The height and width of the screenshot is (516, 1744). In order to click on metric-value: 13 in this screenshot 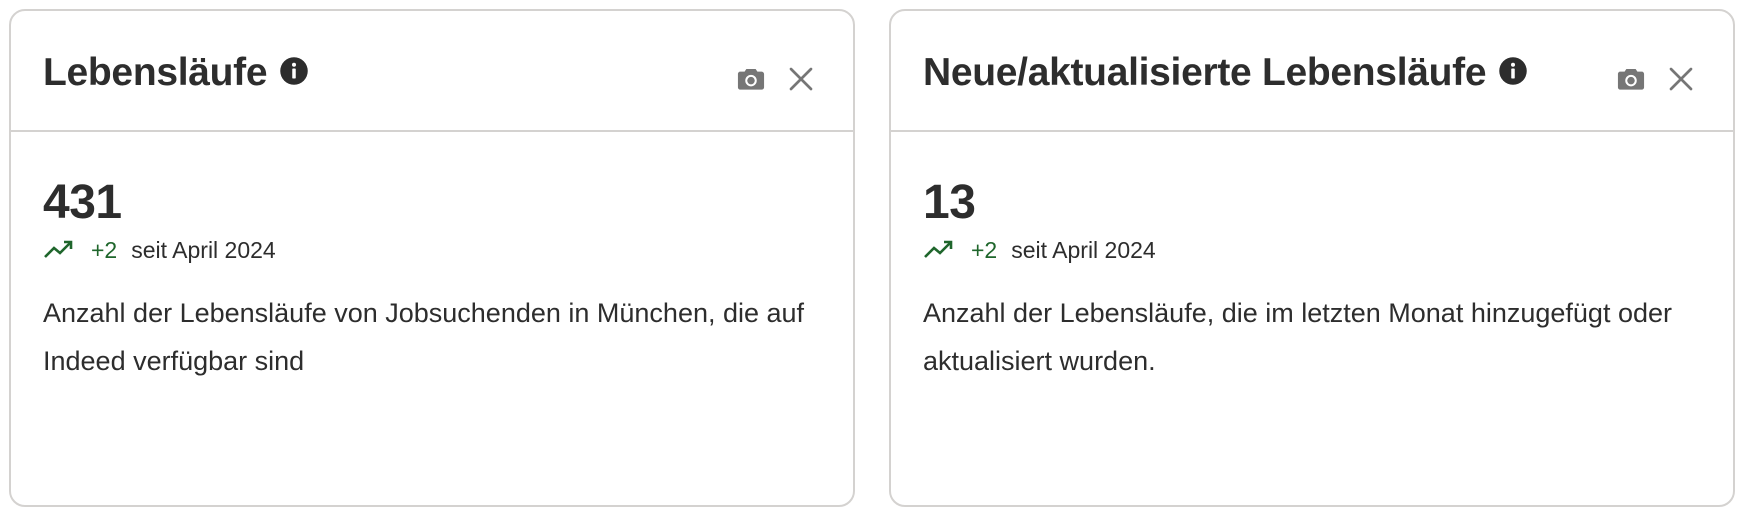, I will do `click(949, 202)`.